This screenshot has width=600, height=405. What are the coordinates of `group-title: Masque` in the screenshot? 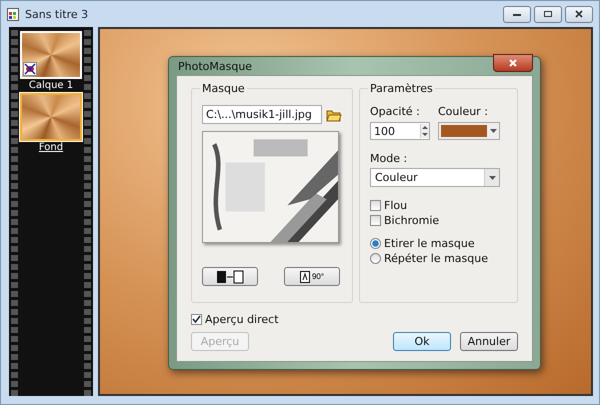 It's located at (223, 88).